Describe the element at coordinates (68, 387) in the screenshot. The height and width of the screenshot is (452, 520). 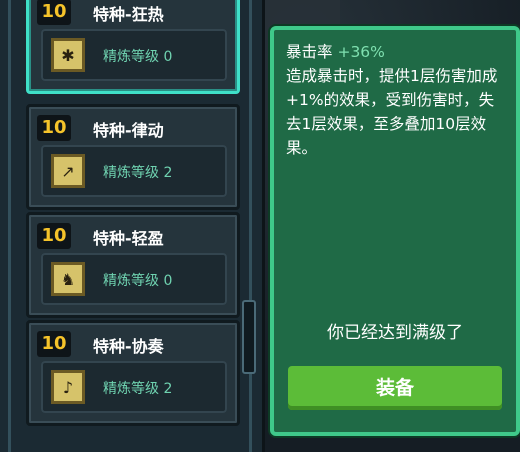
I see `chip-icon: ♪` at that location.